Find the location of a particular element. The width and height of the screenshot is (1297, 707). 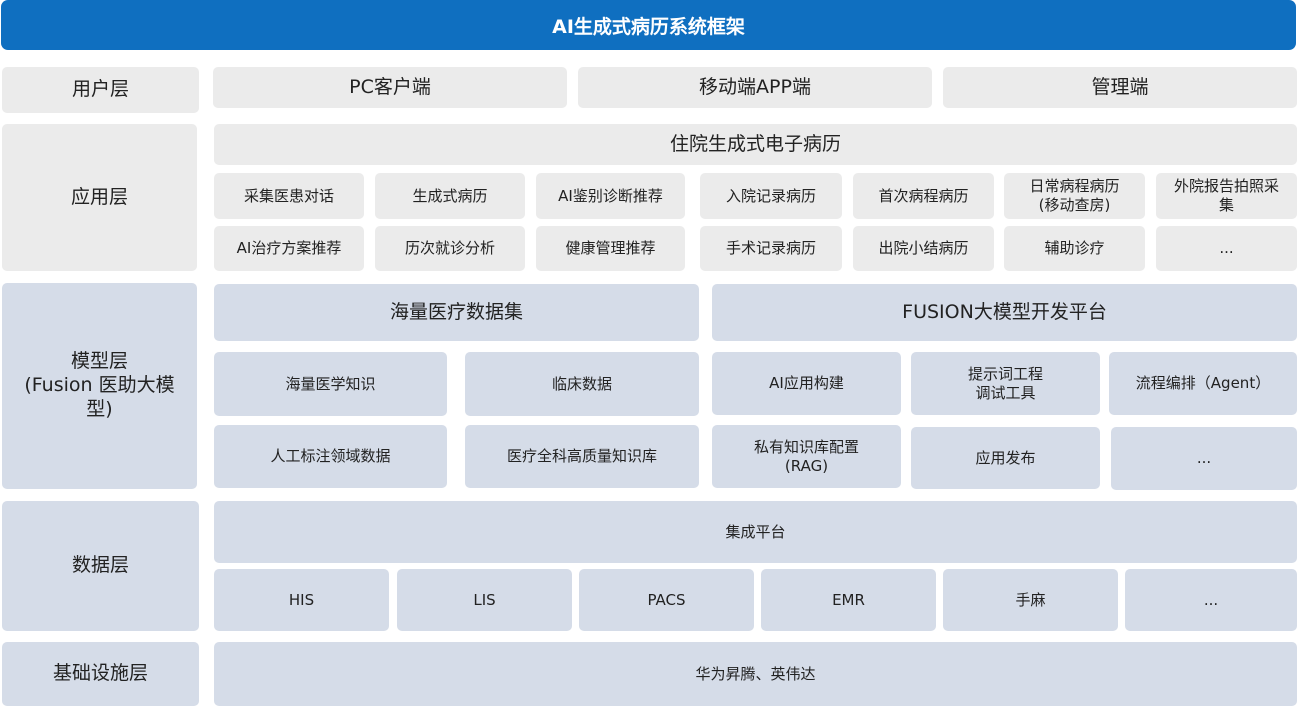

model-platform-item: AI应用构建 is located at coordinates (806, 383).